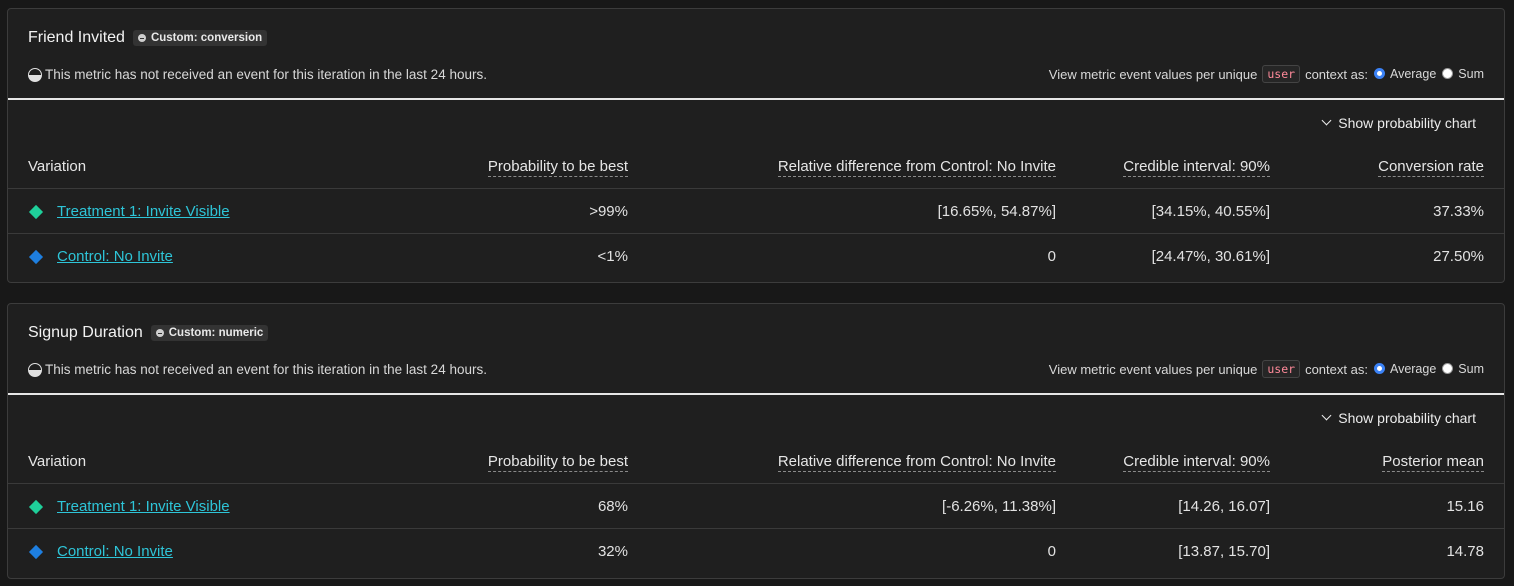 This screenshot has width=1514, height=586. I want to click on metric-type-badge: Custom: numeric, so click(209, 333).